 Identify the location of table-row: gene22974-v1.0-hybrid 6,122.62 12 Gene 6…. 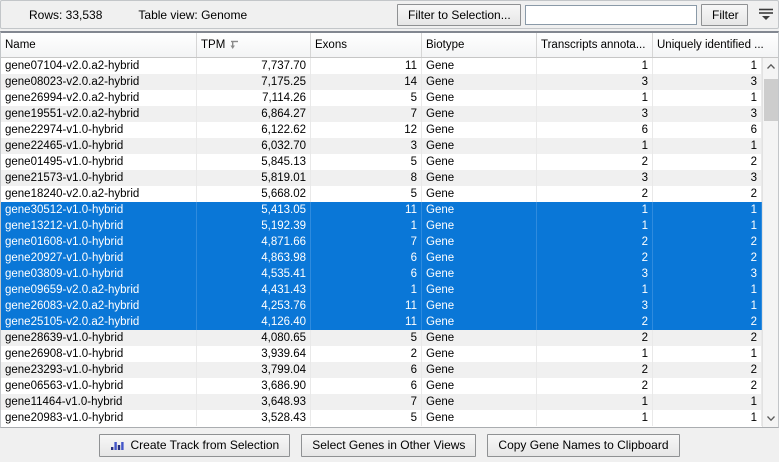
(381, 130).